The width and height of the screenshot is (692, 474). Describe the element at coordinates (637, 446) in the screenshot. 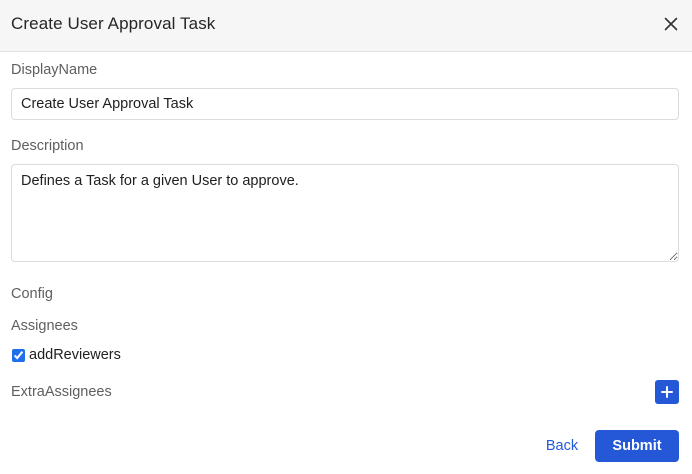

I see `submit-button: Submit` at that location.